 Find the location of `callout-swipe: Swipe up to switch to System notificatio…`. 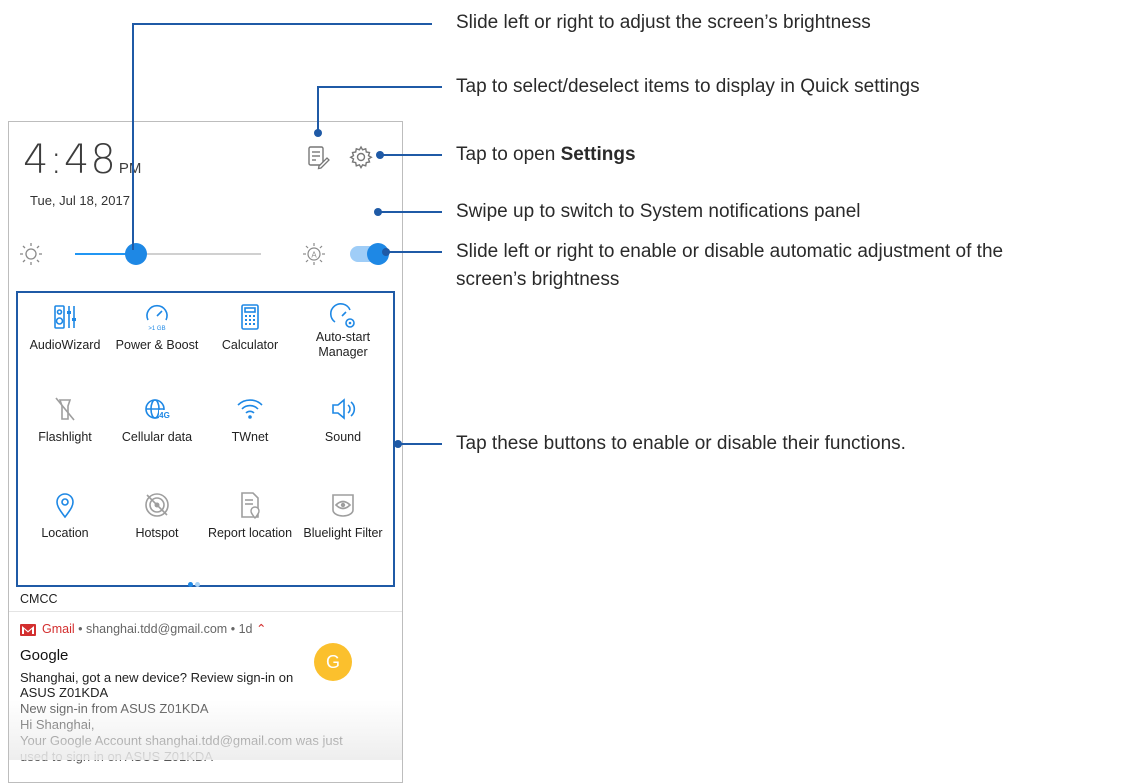

callout-swipe: Swipe up to switch to System notificatio… is located at coordinates (658, 211).